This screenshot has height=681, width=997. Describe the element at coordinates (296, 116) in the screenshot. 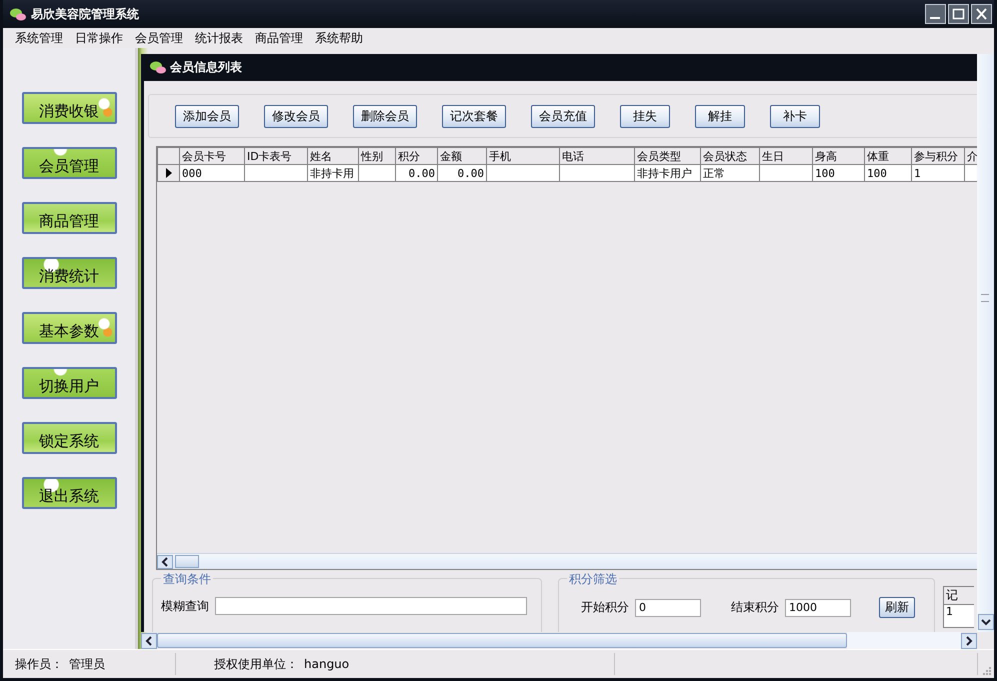

I see `toolbar-button: 修改会员` at that location.